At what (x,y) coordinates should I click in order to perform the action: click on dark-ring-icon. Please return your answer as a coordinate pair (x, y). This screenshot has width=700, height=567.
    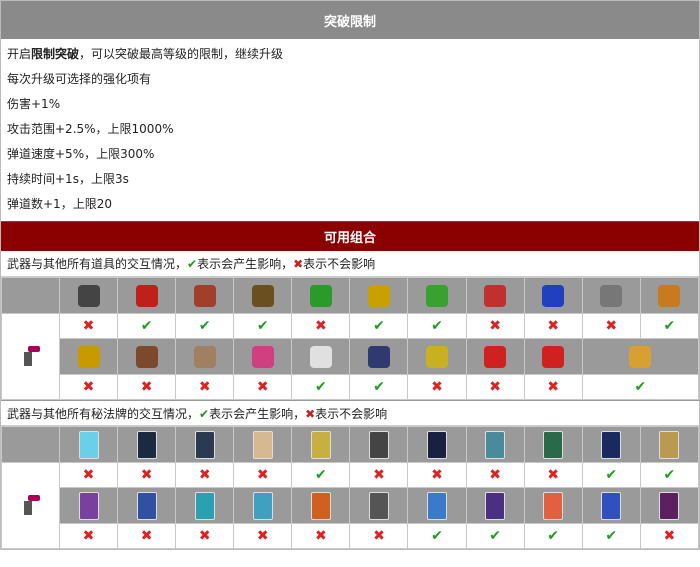
    Looking at the image, I should click on (378, 356).